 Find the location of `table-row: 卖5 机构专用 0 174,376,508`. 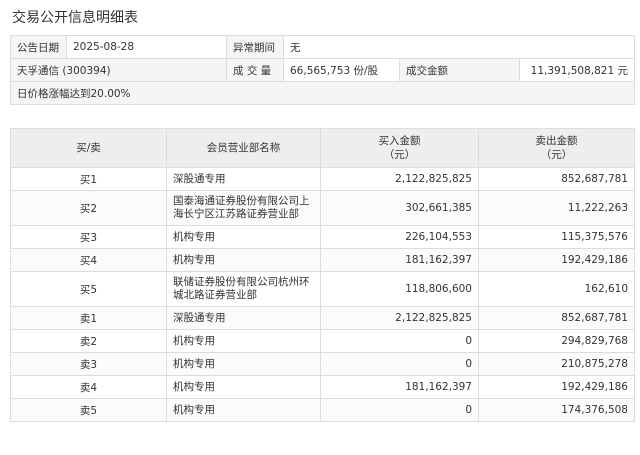

table-row: 卖5 机构专用 0 174,376,508 is located at coordinates (322, 410).